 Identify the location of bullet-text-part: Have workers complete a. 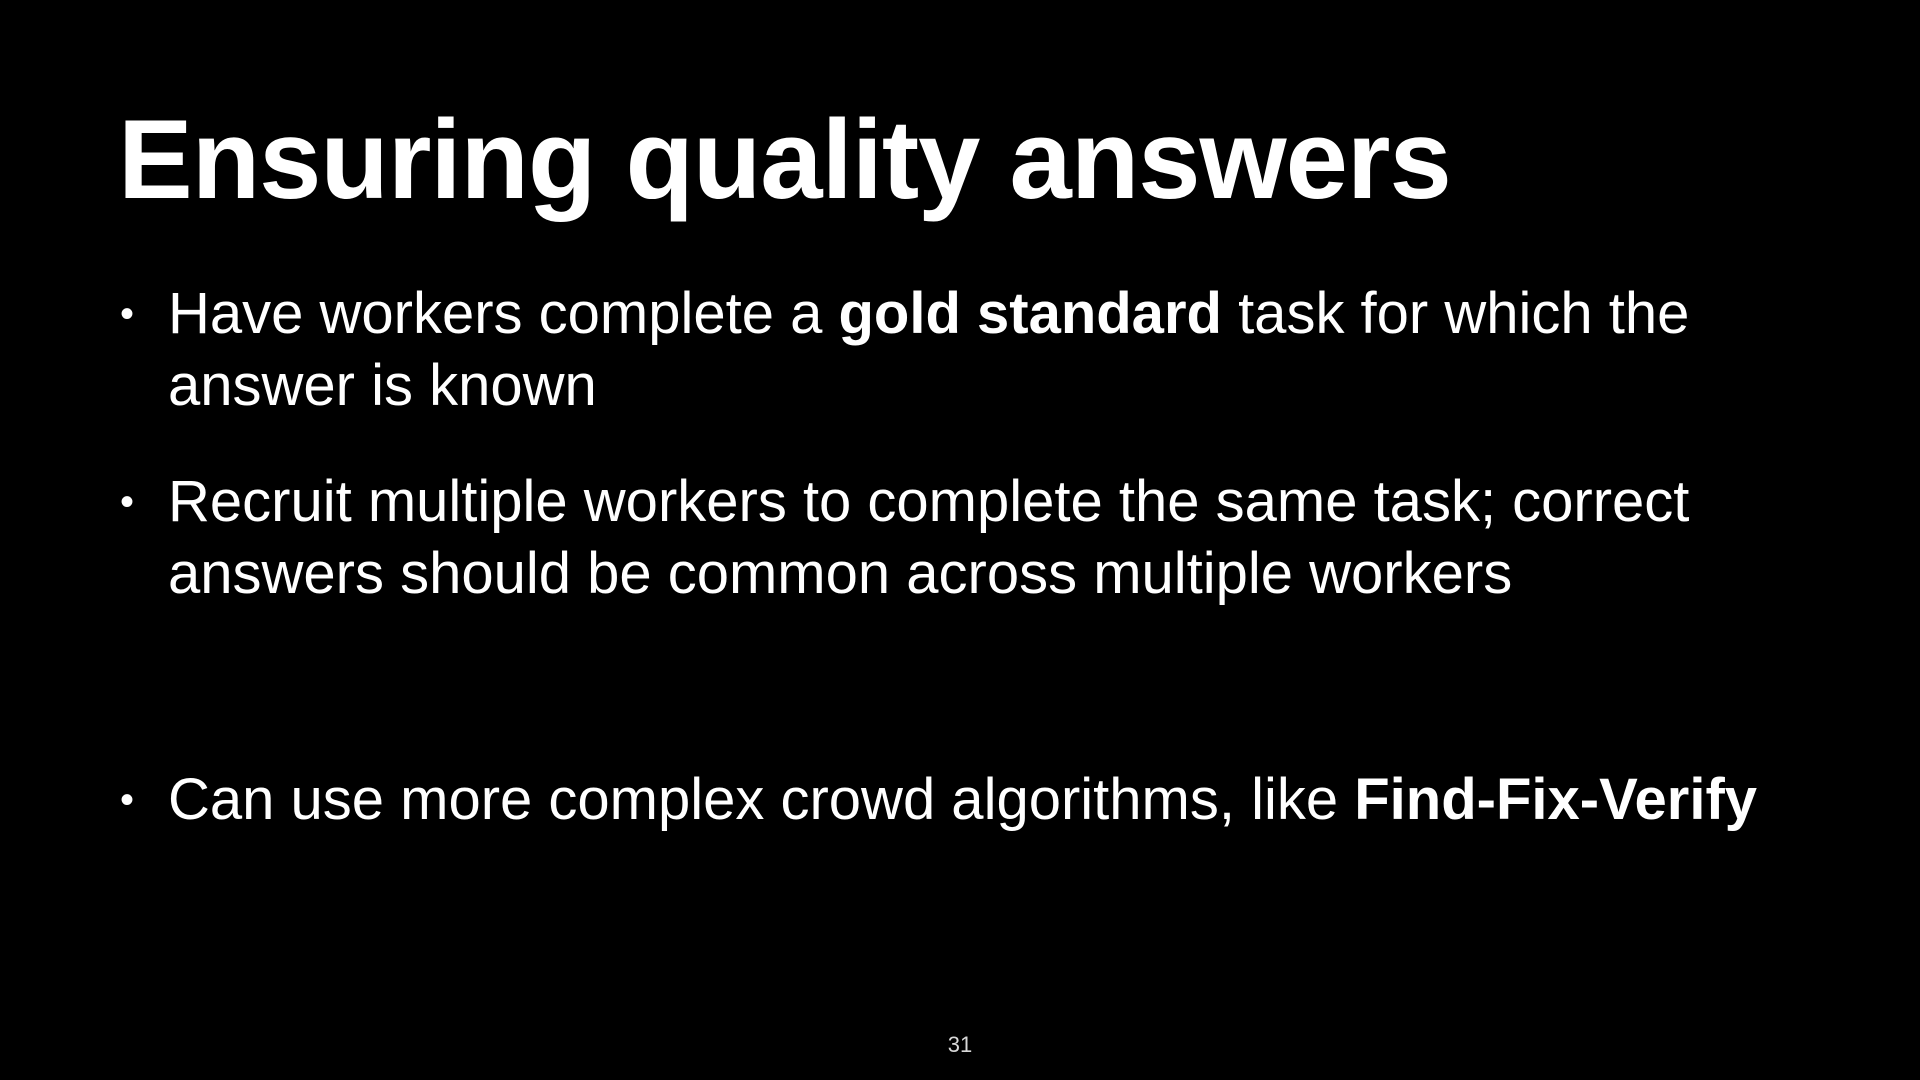
(503, 313).